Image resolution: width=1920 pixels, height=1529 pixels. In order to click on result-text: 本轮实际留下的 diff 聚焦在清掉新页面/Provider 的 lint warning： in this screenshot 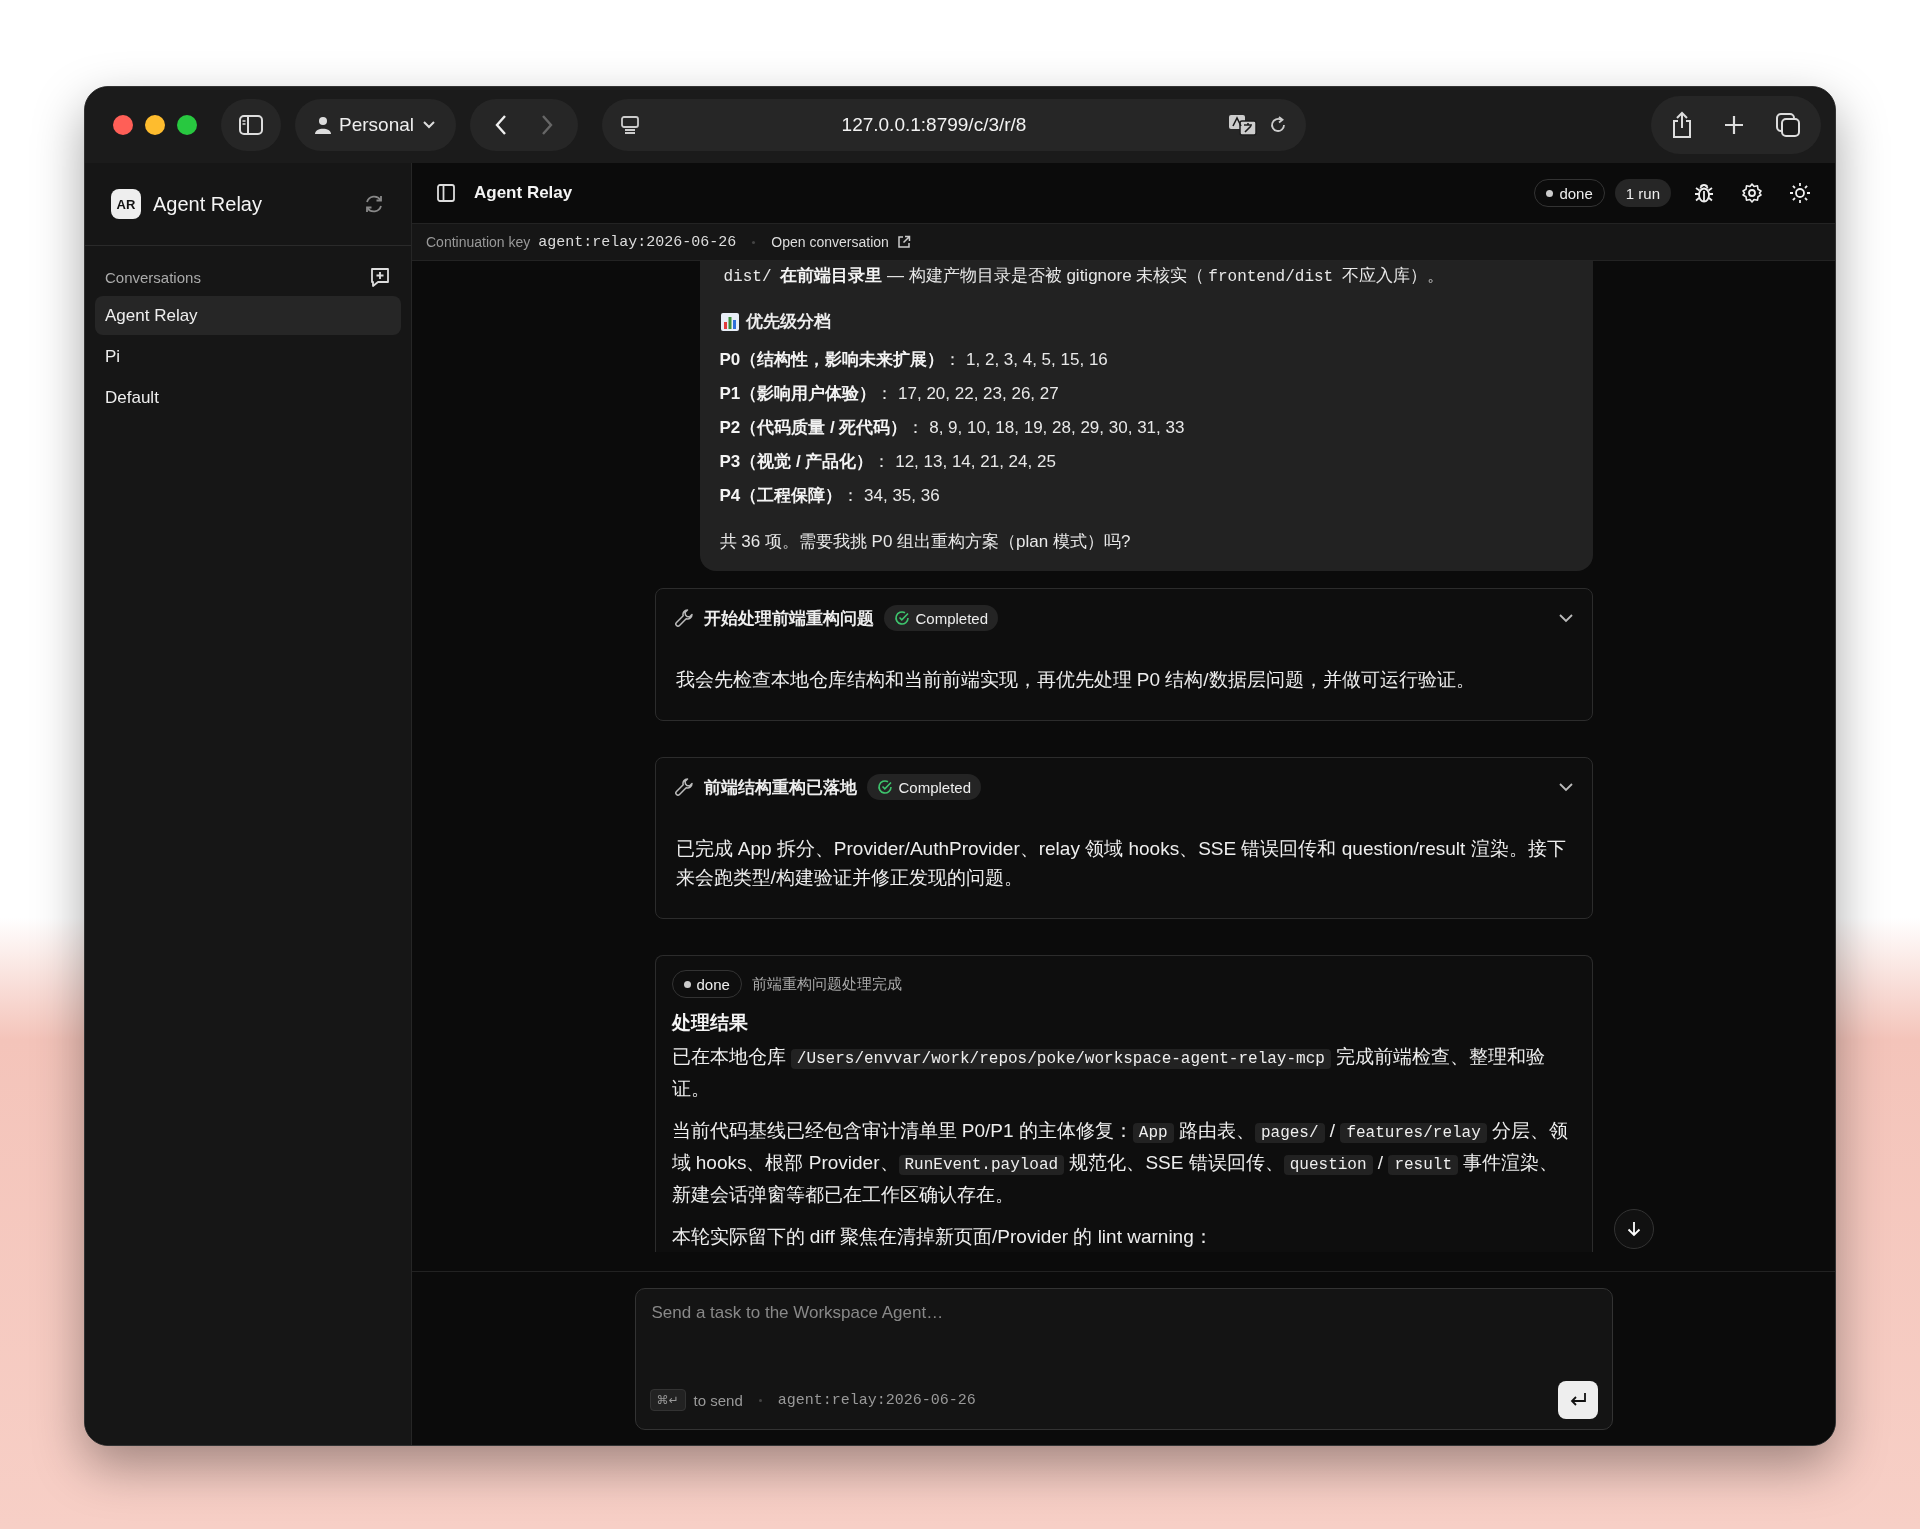, I will do `click(942, 1237)`.